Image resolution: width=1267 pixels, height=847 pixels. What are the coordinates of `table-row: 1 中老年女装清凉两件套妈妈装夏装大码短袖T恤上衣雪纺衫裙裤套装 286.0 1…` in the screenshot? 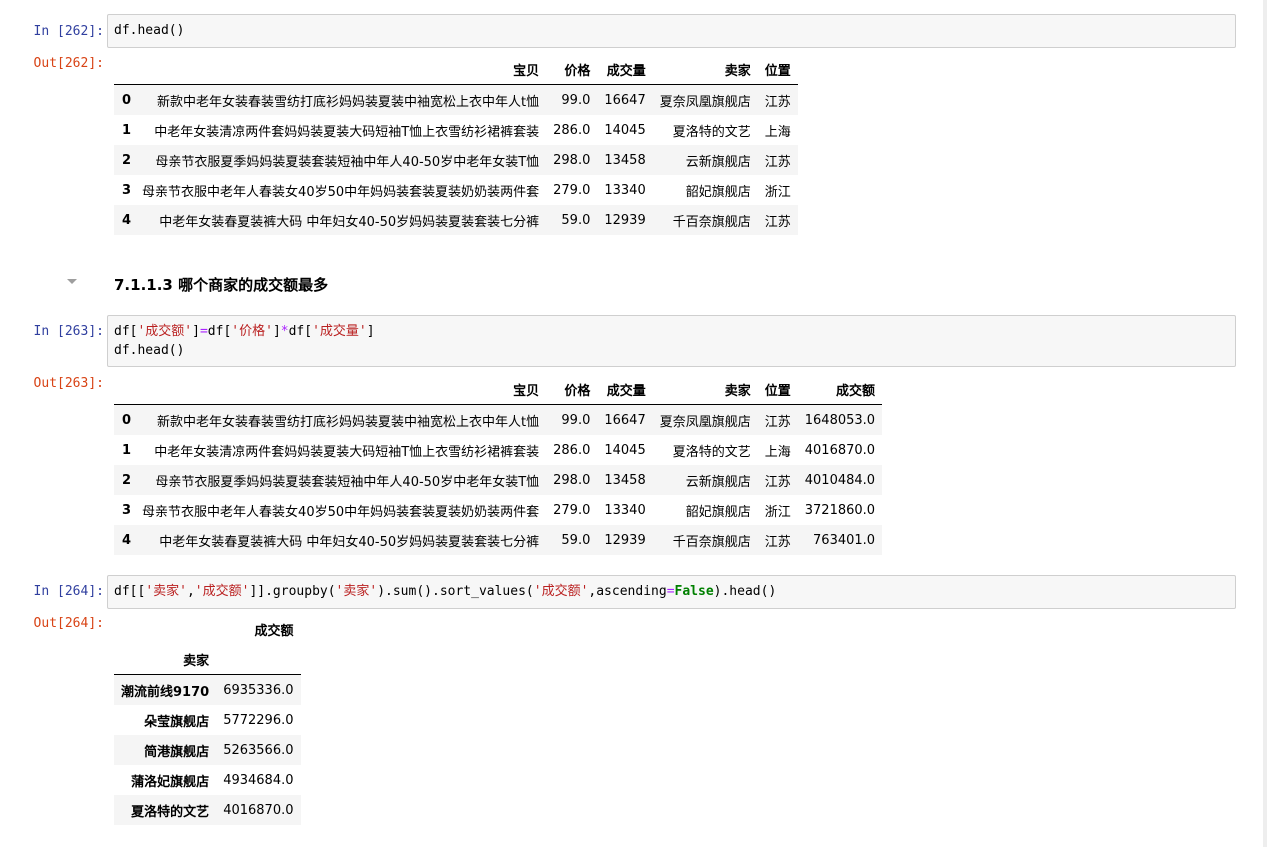 It's located at (498, 450).